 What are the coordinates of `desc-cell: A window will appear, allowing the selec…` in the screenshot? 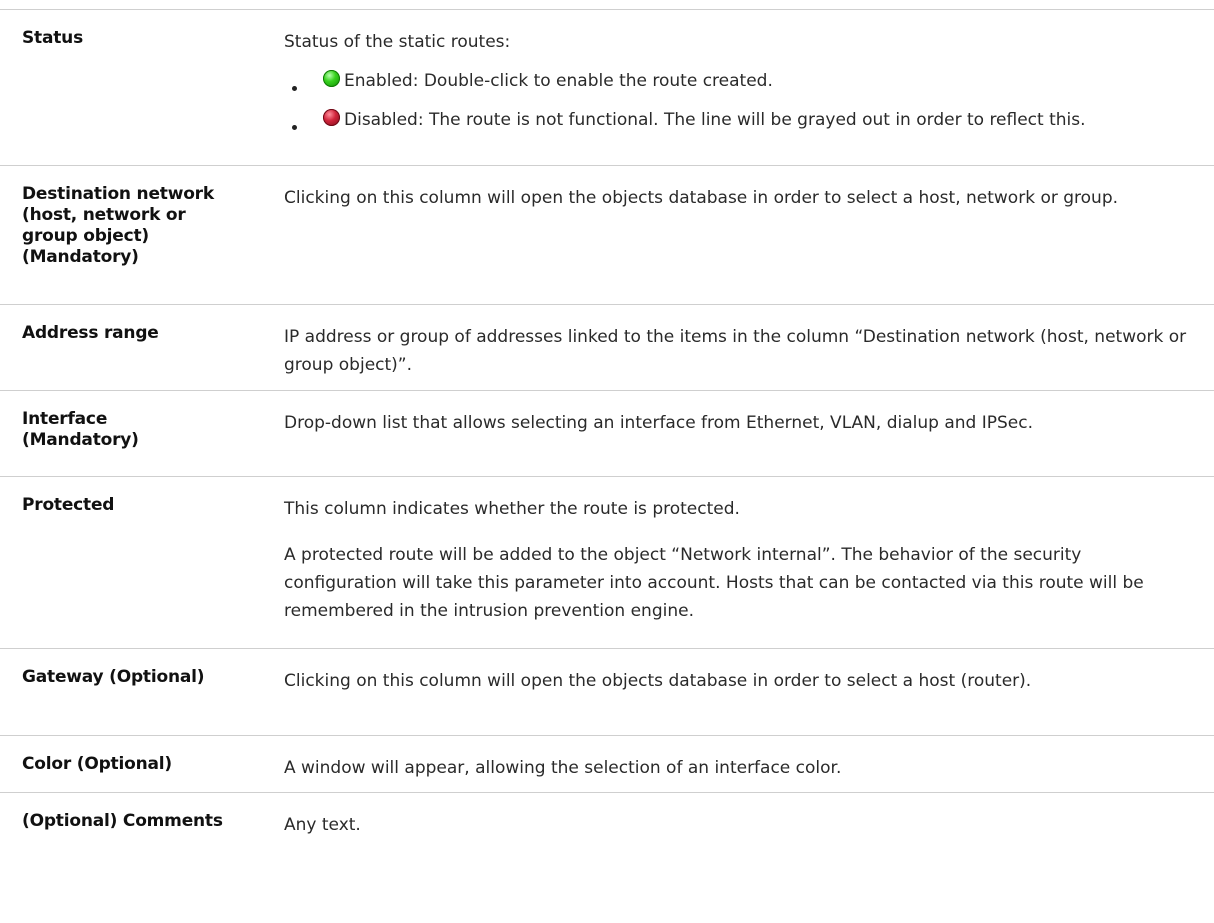 It's located at (743, 764).